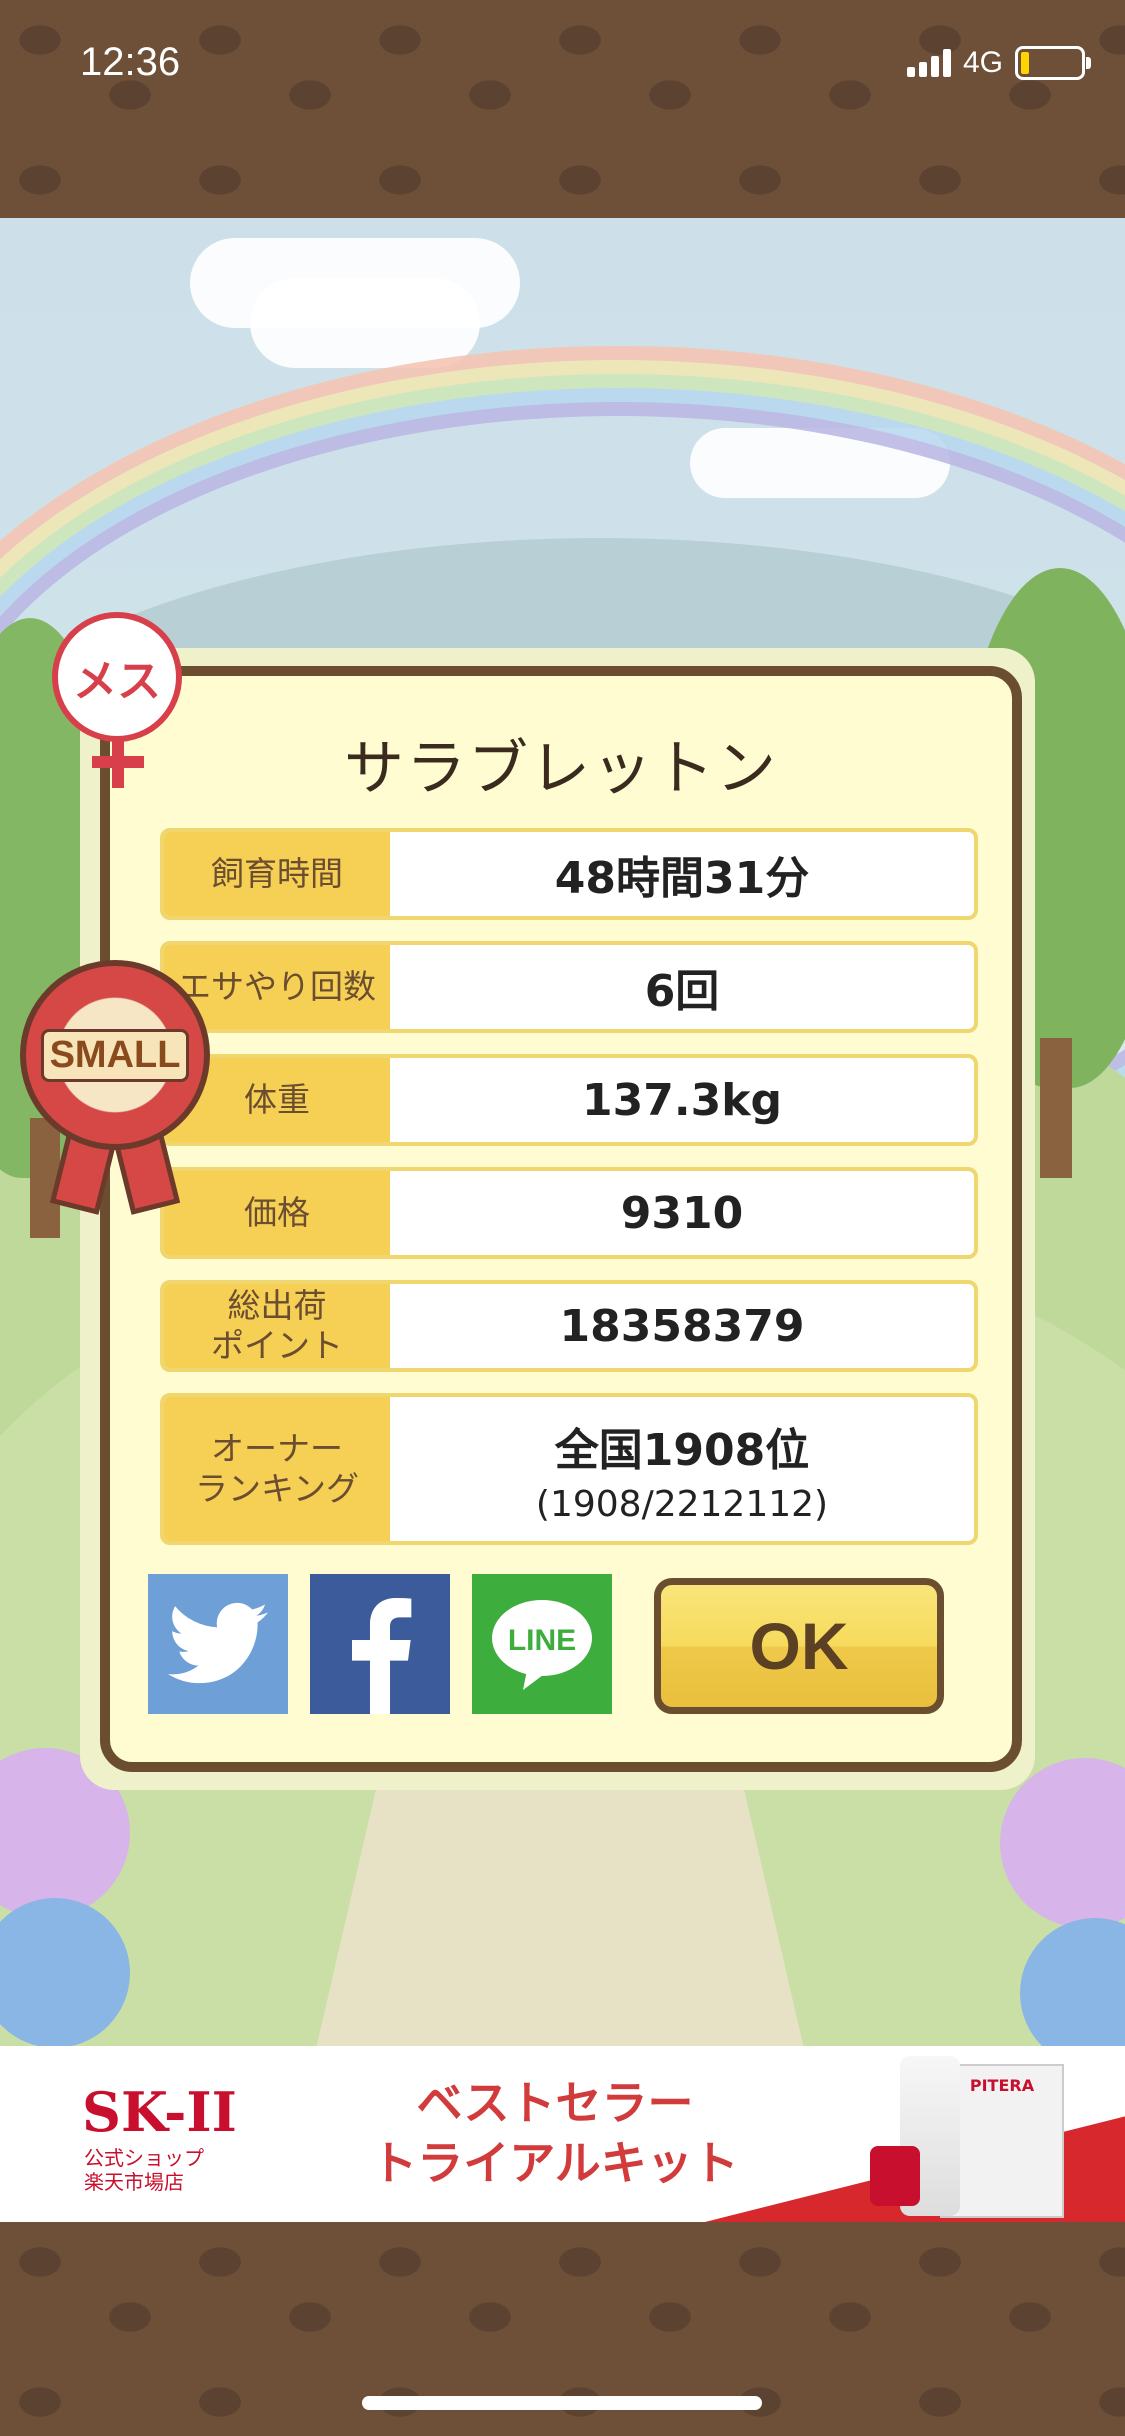  I want to click on facebook-icon, so click(382, 1655).